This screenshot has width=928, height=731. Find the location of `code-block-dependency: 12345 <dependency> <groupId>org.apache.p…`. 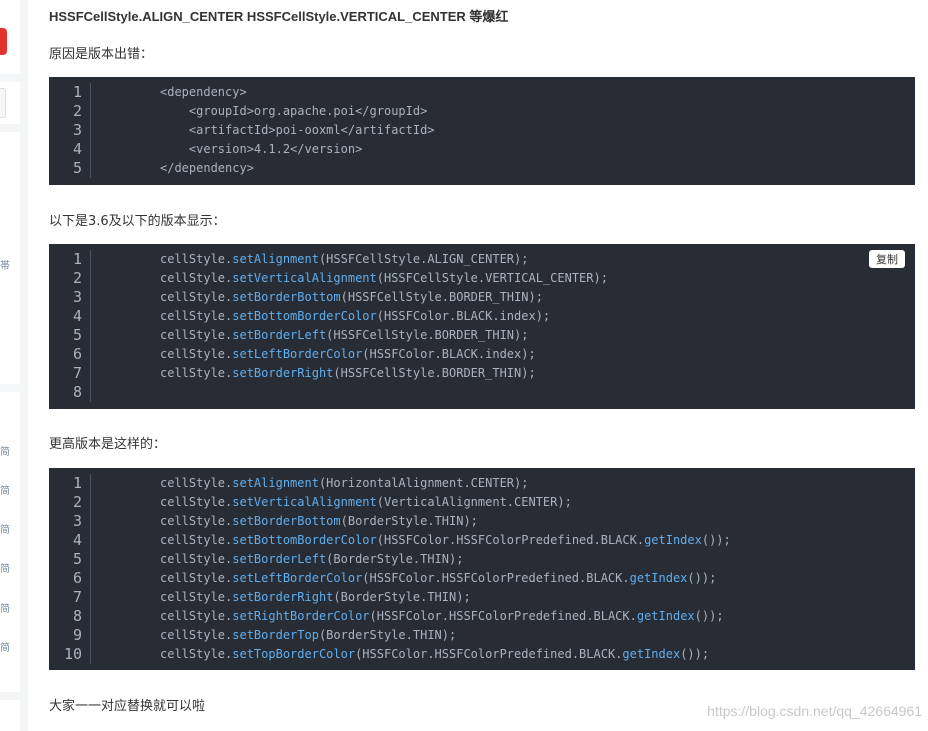

code-block-dependency: 12345 <dependency> <groupId>org.apache.p… is located at coordinates (482, 131).